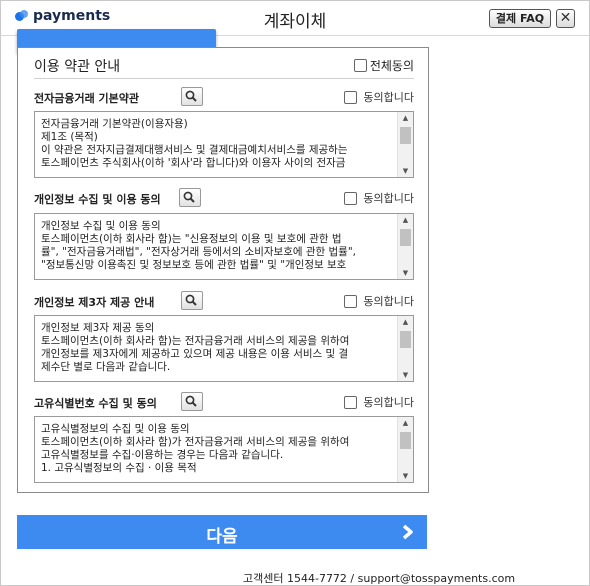  Describe the element at coordinates (224, 403) in the screenshot. I see `section-header: 고유식별번호 수집 및 동의 동의합니다` at that location.